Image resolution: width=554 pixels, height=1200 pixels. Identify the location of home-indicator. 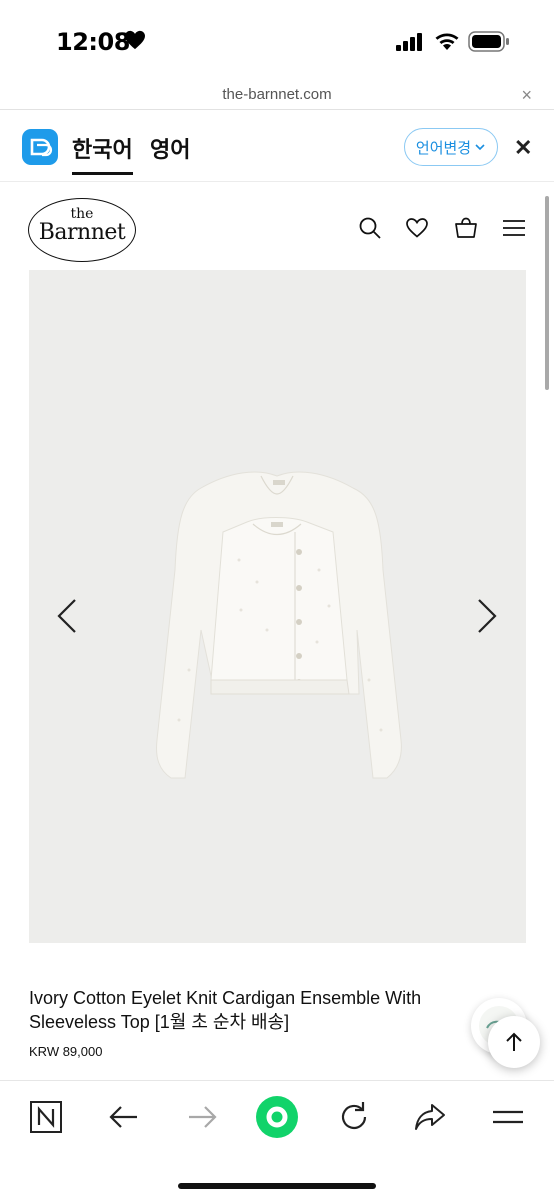
(277, 1186).